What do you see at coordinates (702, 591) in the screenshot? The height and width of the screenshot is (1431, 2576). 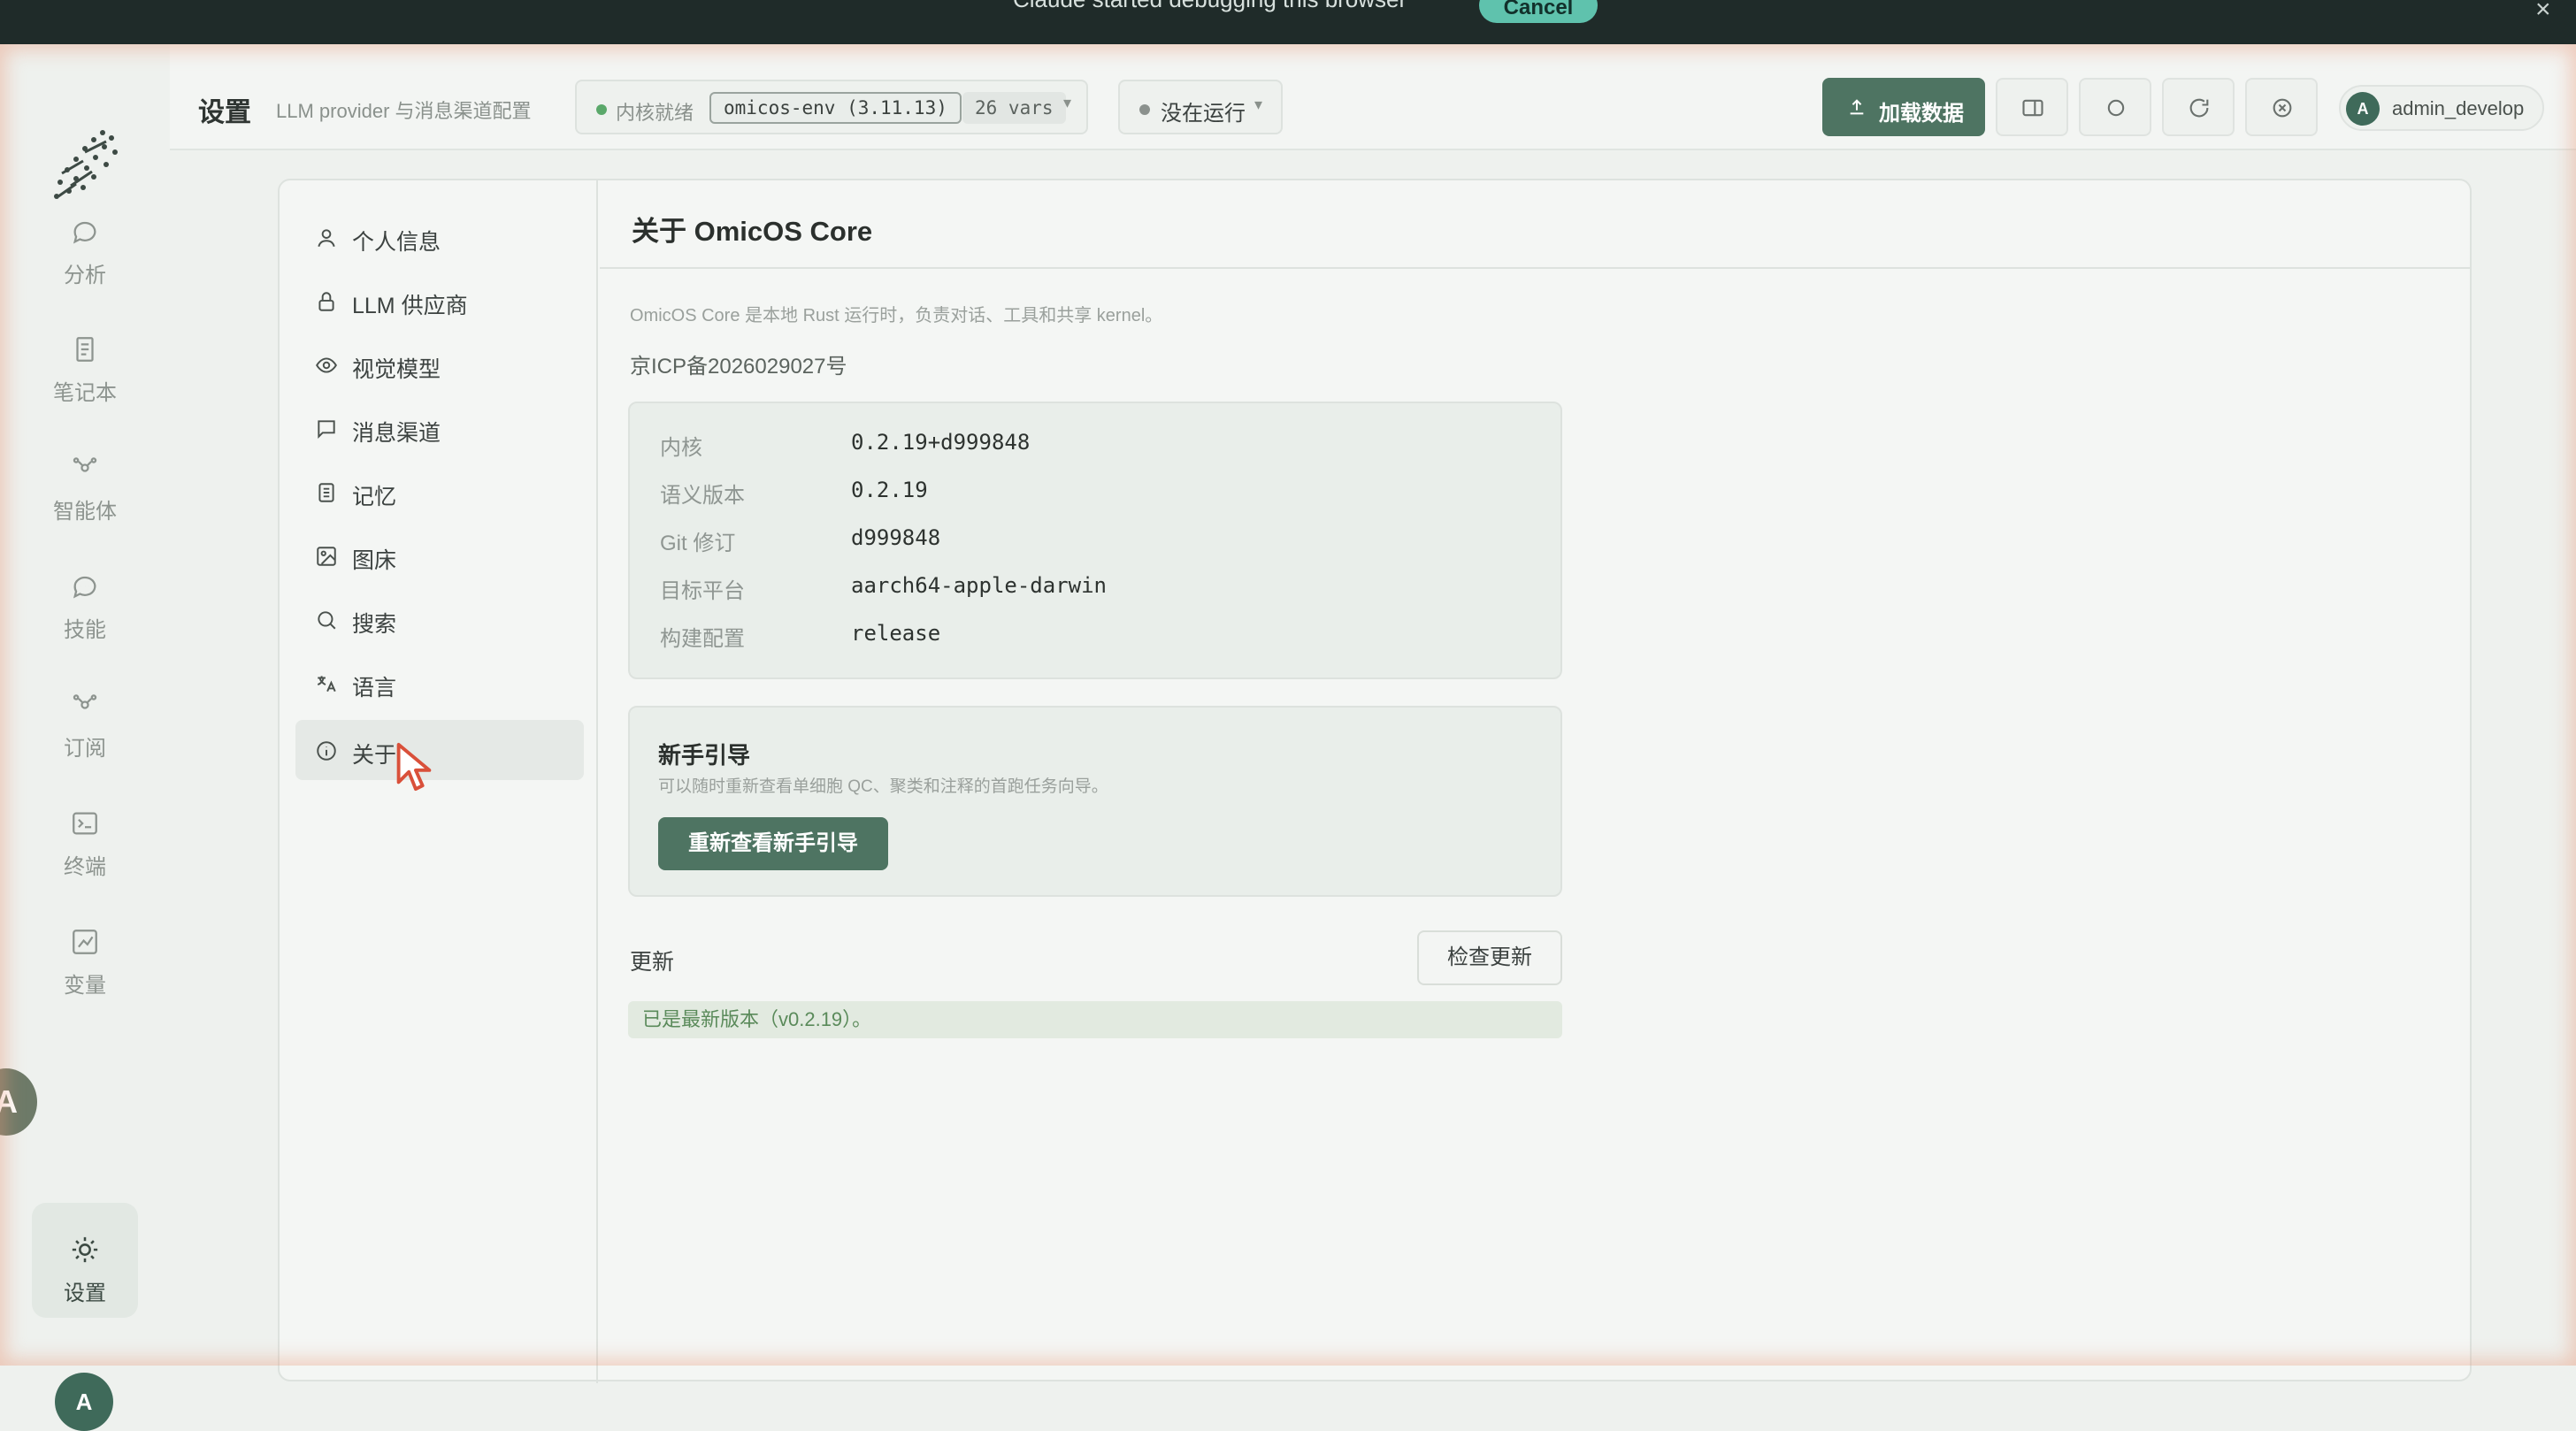 I see `info-key: 目标平台` at bounding box center [702, 591].